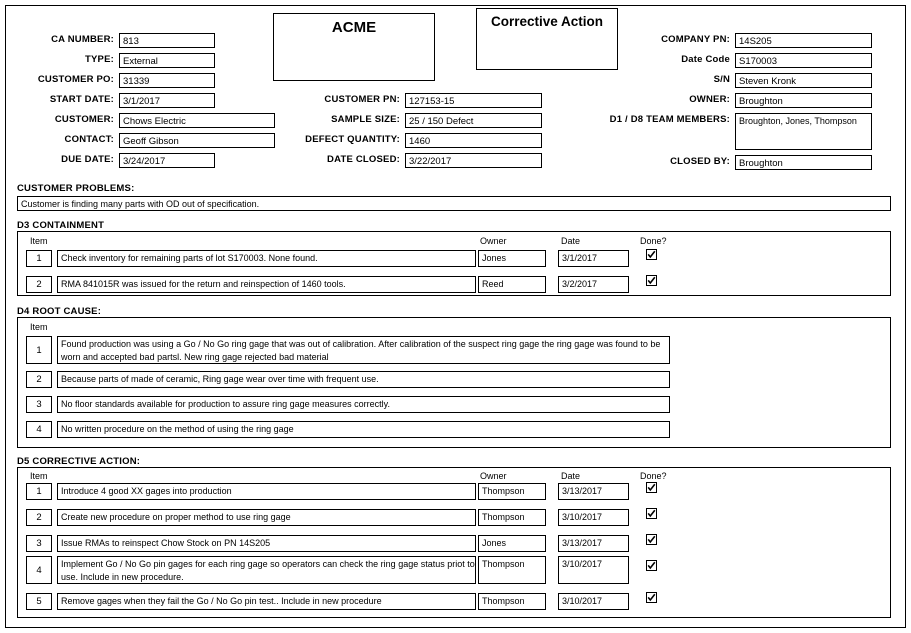 The image size is (911, 633). Describe the element at coordinates (167, 80) in the screenshot. I see `customer-po-input: 31339` at that location.